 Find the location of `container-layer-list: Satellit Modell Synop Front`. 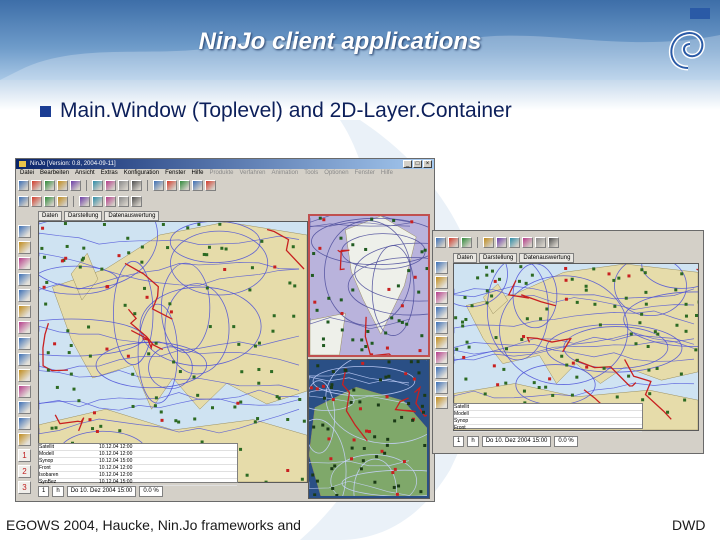

container-layer-list: Satellit Modell Synop Front is located at coordinates (548, 417).